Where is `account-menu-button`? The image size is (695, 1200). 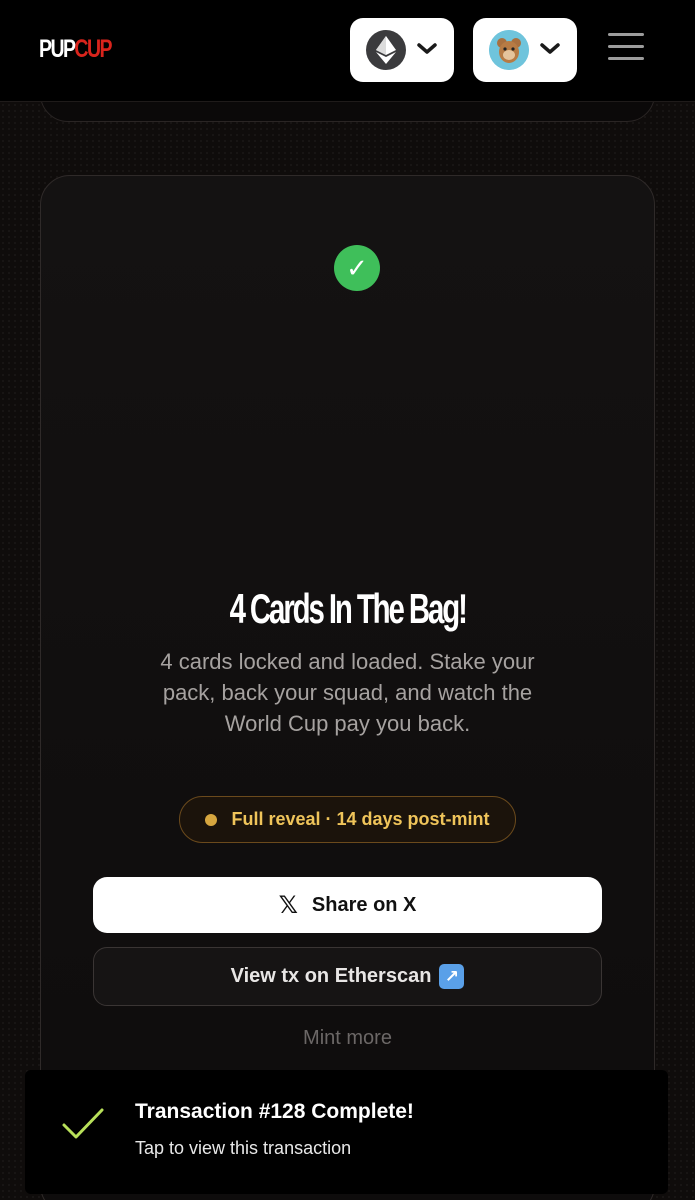
account-menu-button is located at coordinates (525, 50).